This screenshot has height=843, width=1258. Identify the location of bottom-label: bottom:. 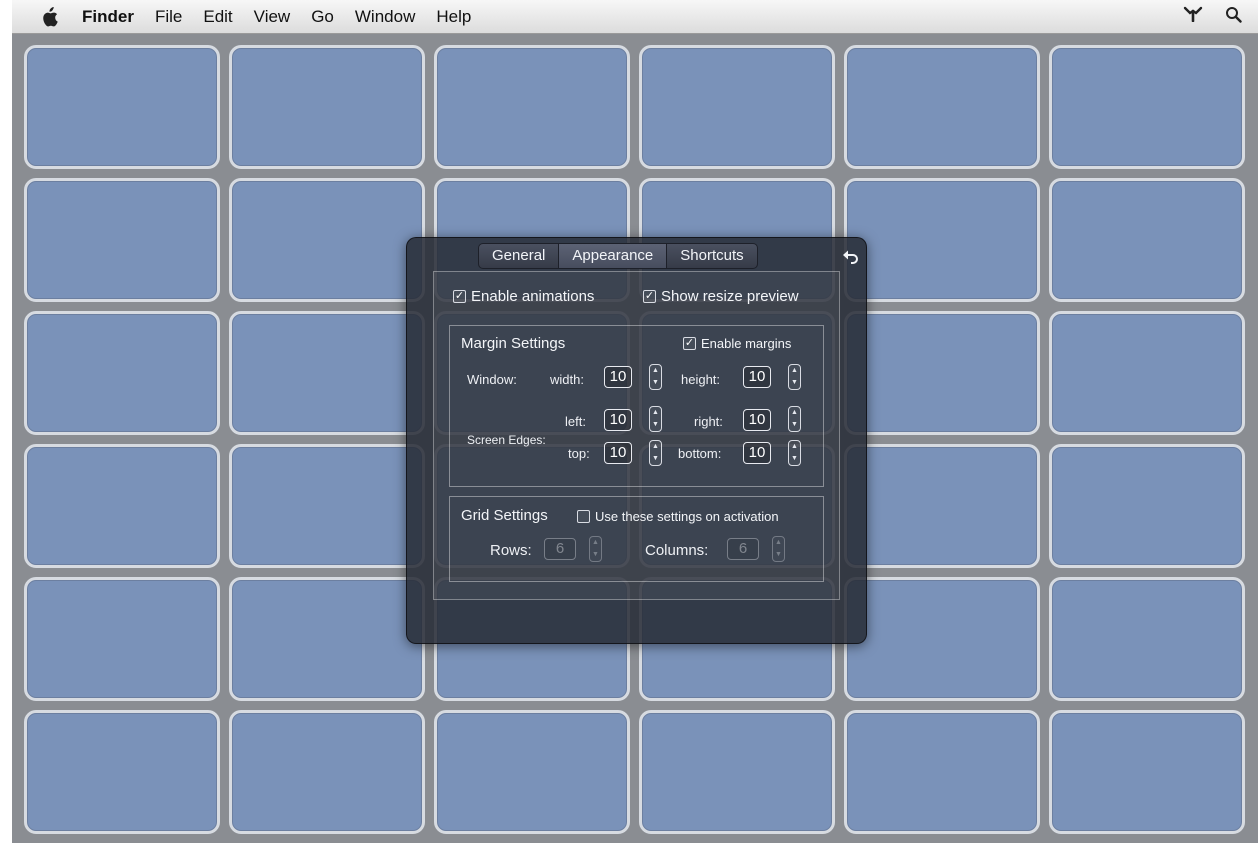
(700, 453).